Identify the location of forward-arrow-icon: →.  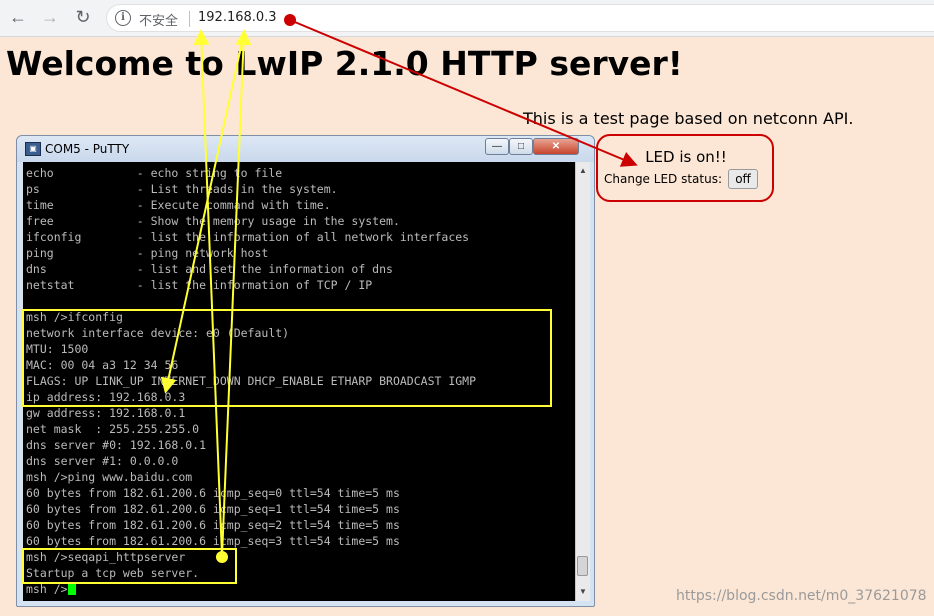
(50, 17).